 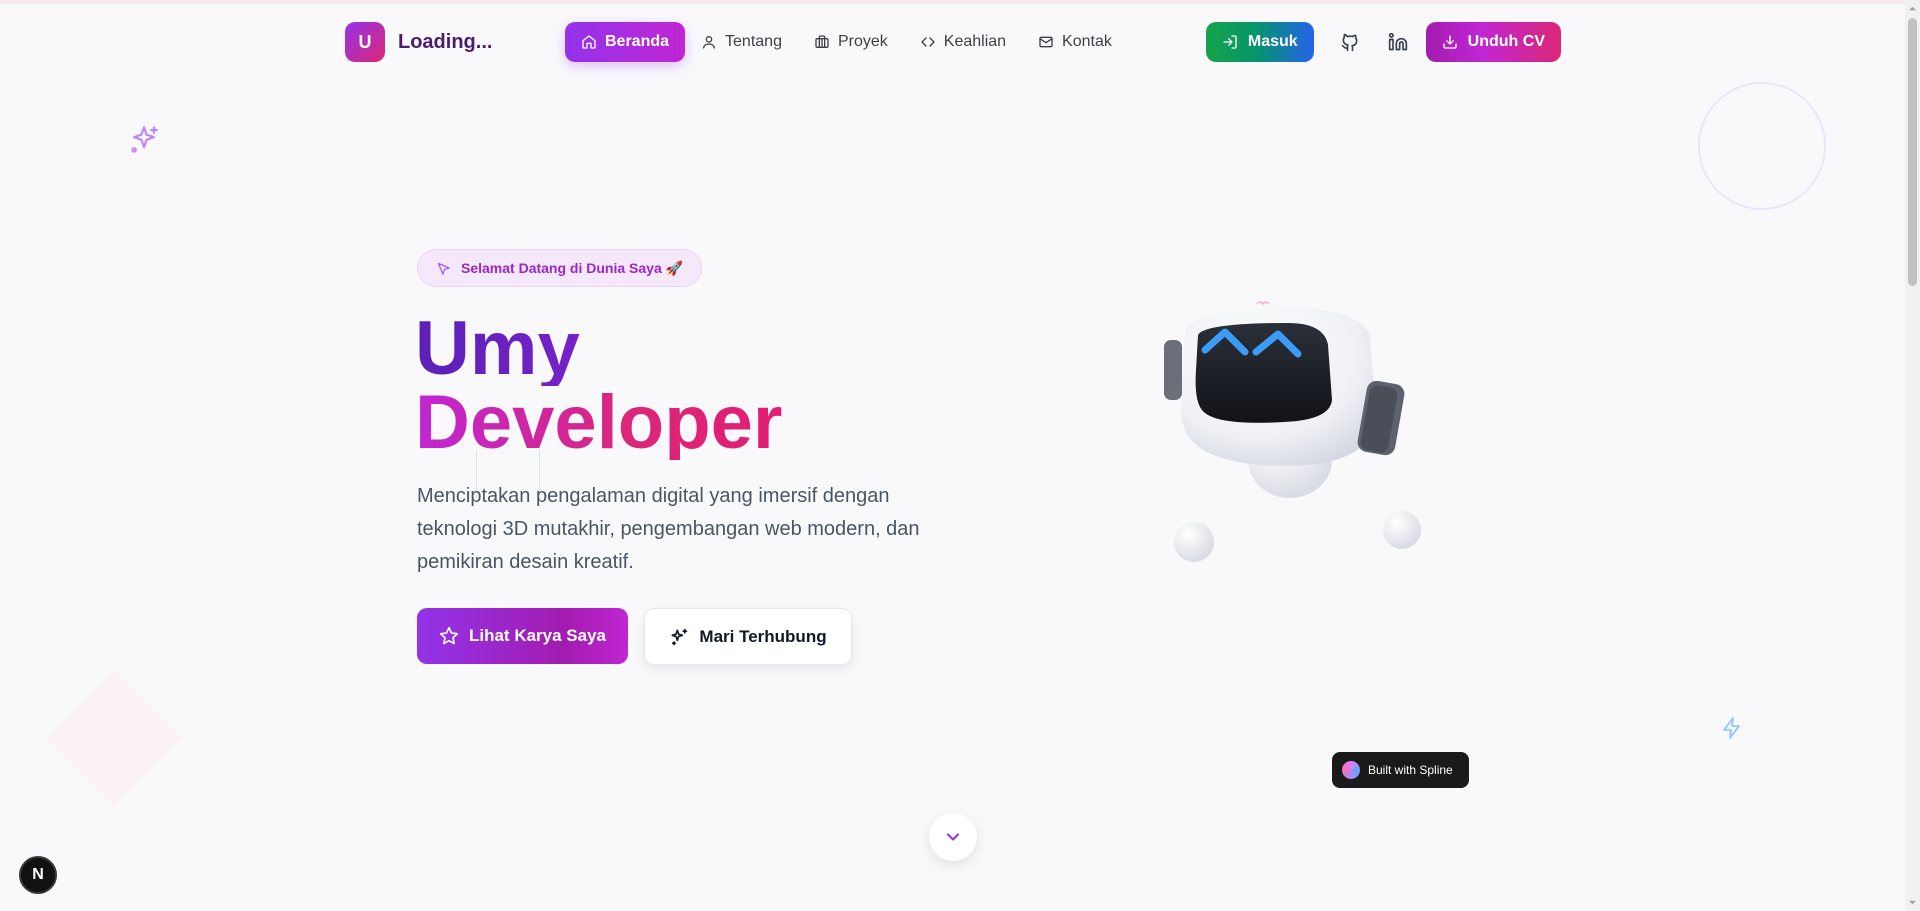 What do you see at coordinates (960, 2) in the screenshot?
I see `top-border` at bounding box center [960, 2].